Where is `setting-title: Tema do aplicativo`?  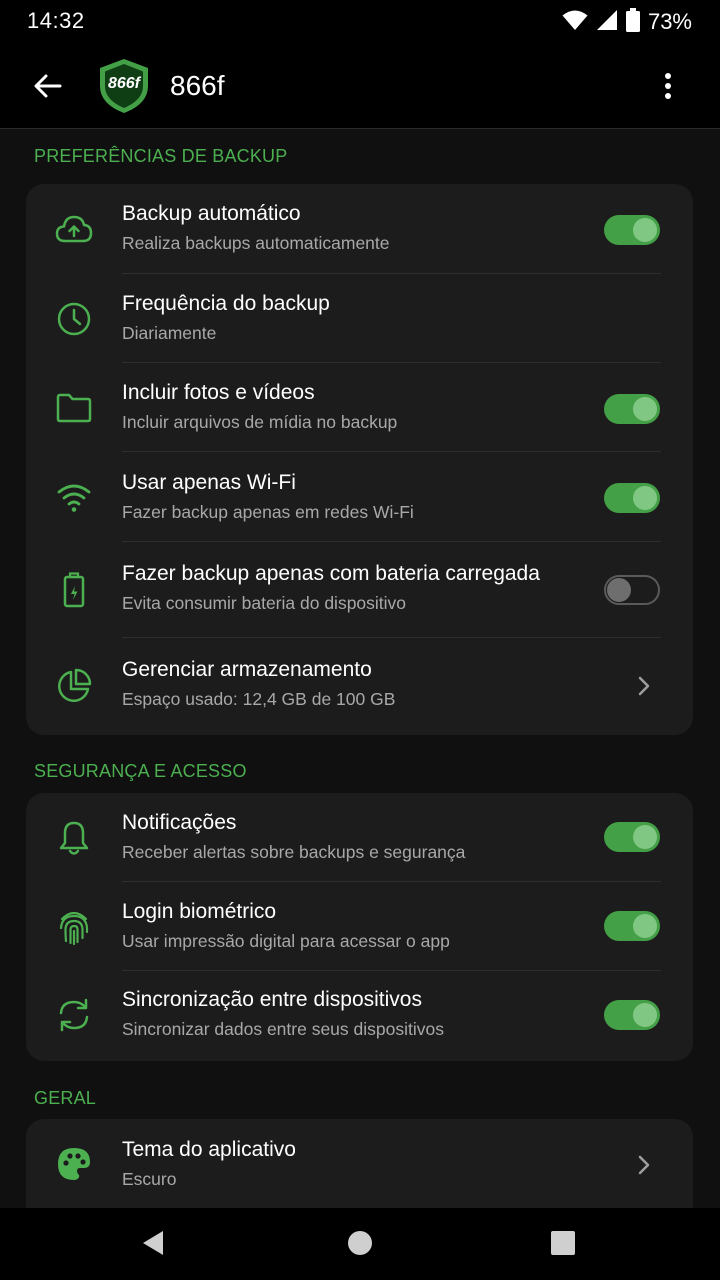 setting-title: Tema do aplicativo is located at coordinates (209, 1149).